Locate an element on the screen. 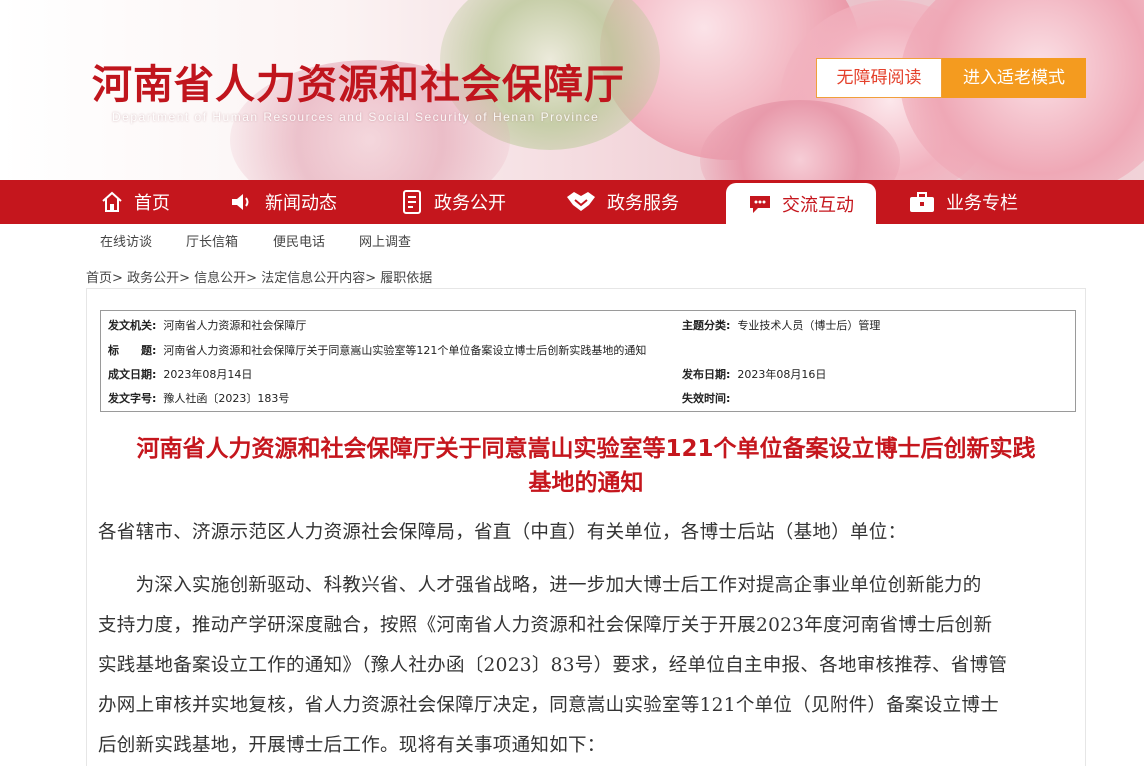 This screenshot has height=766, width=1144. breadcrumb: 首页> 政务公开> 信息公开> 法定信息公开内容> 履职依据 is located at coordinates (259, 276).